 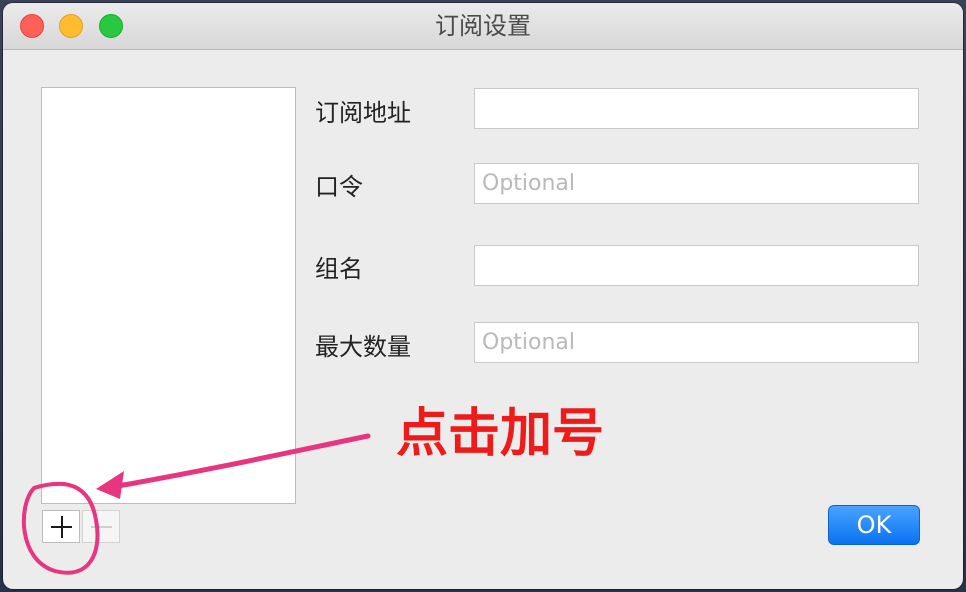 What do you see at coordinates (339, 187) in the screenshot?
I see `label-password: 口令` at bounding box center [339, 187].